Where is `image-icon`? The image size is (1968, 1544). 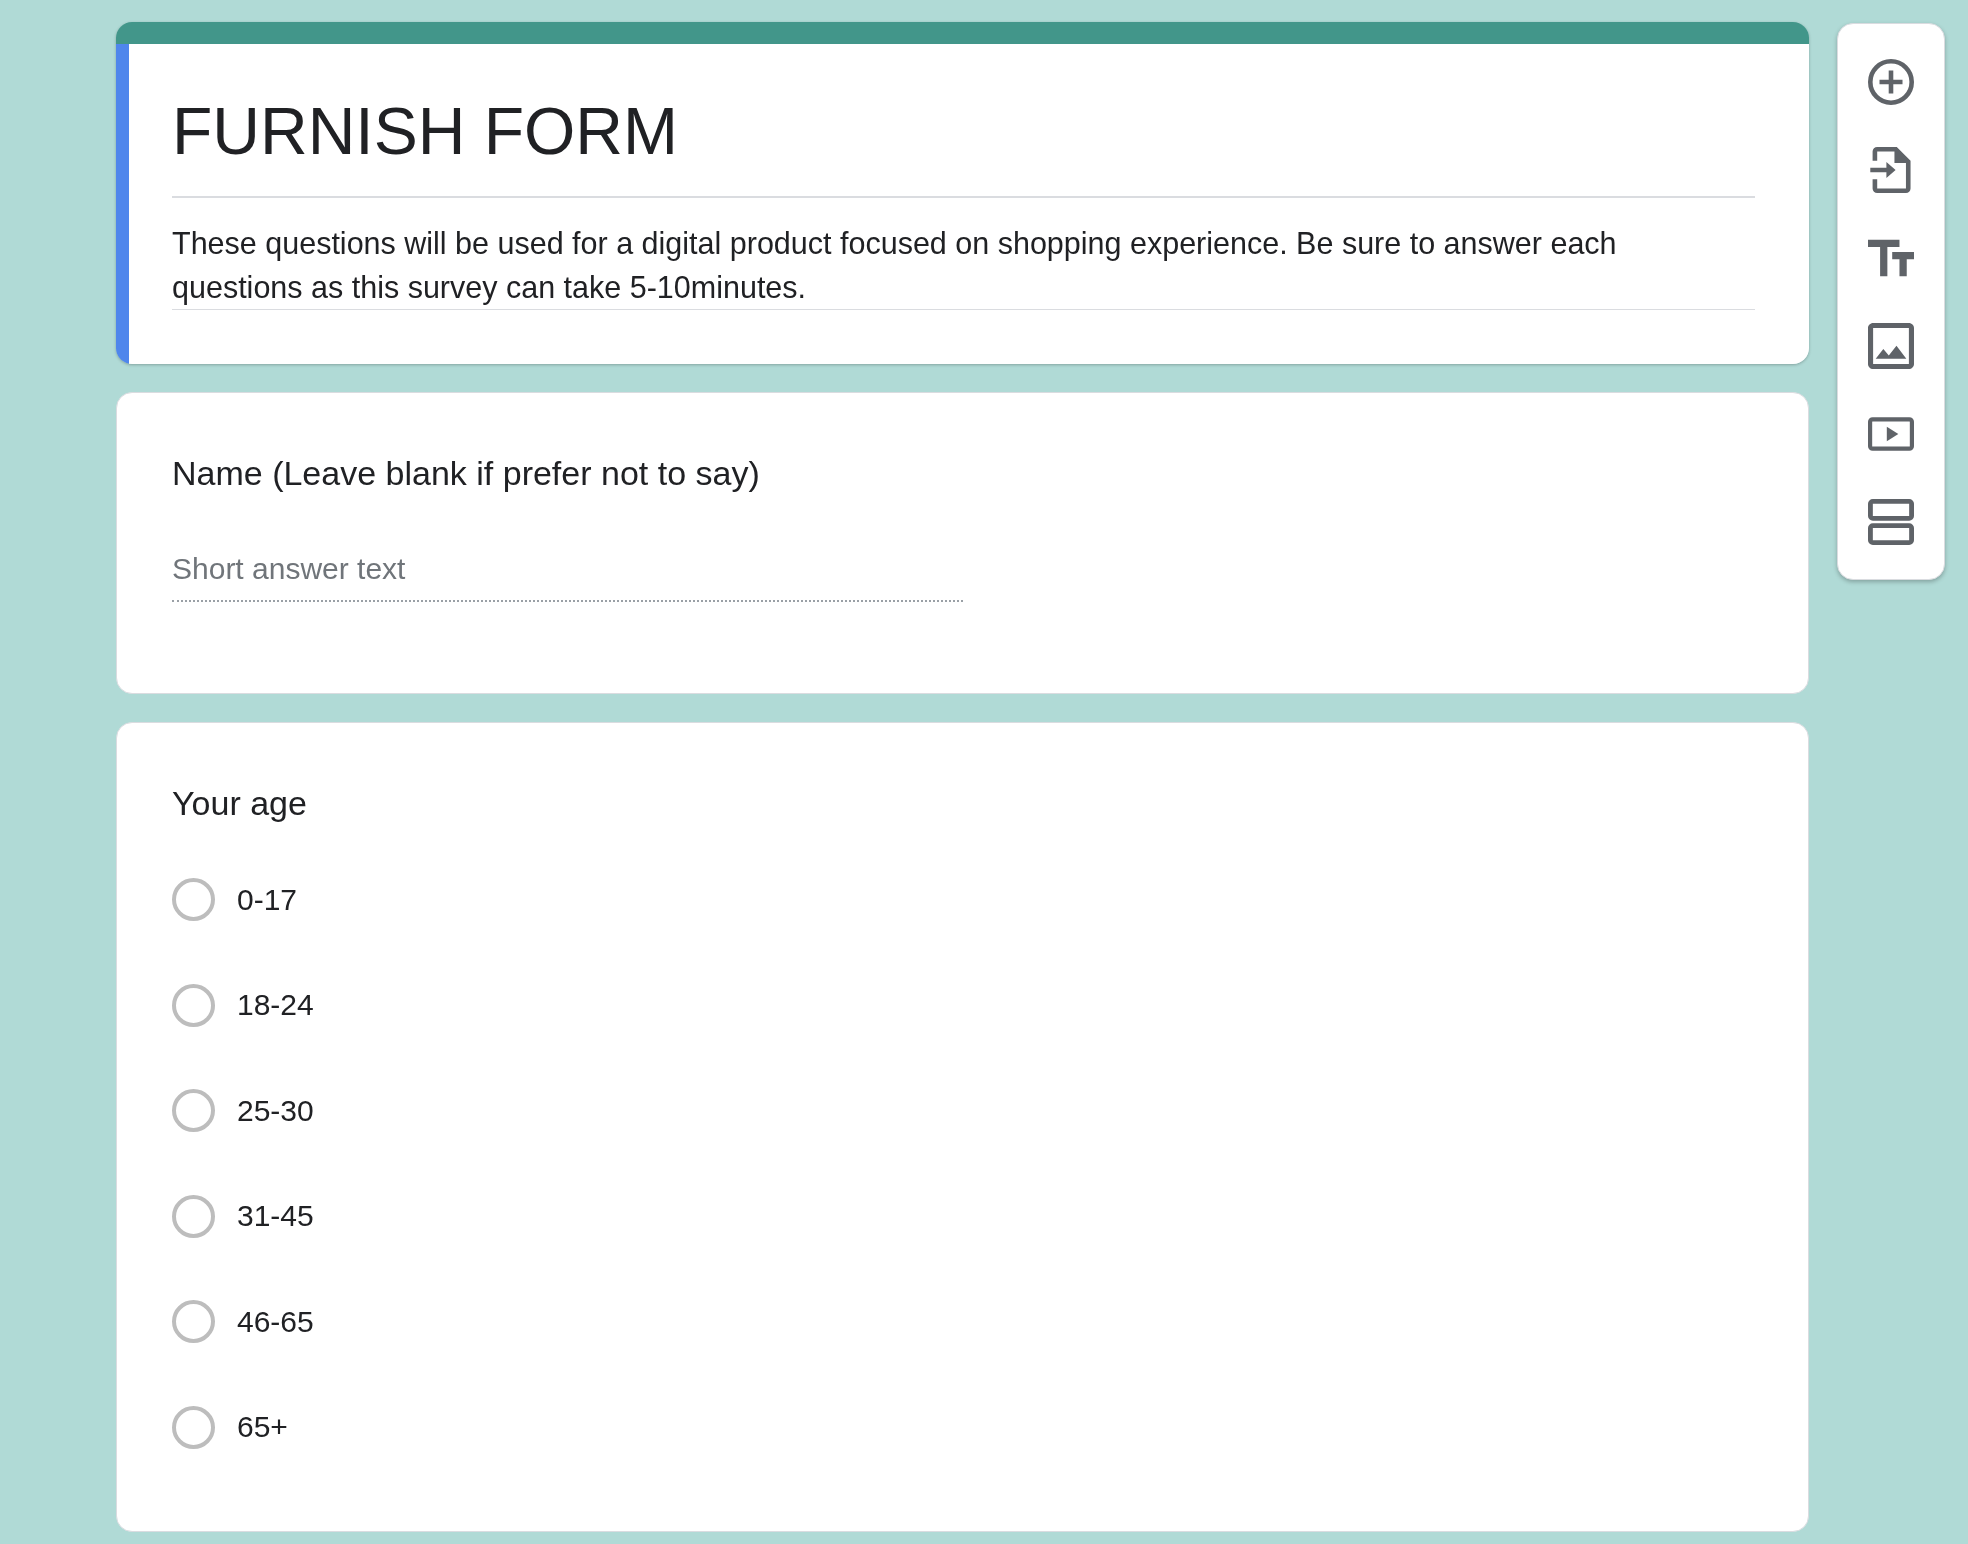
image-icon is located at coordinates (1891, 346).